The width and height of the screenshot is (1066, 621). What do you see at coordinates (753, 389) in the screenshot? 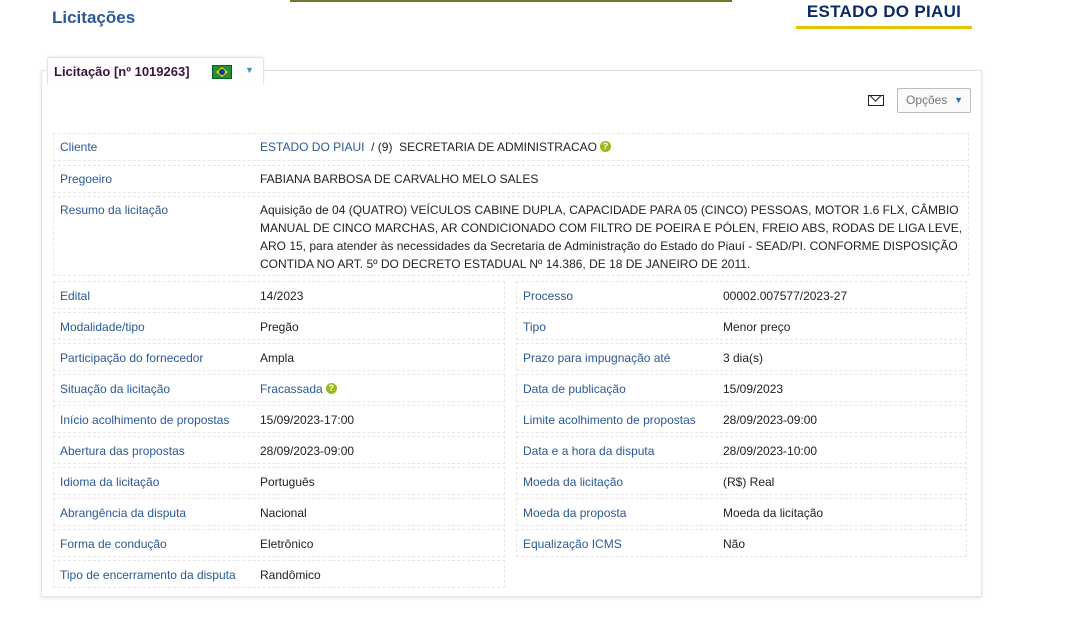
I see `data-publicacao-value: 15/09/2023` at bounding box center [753, 389].